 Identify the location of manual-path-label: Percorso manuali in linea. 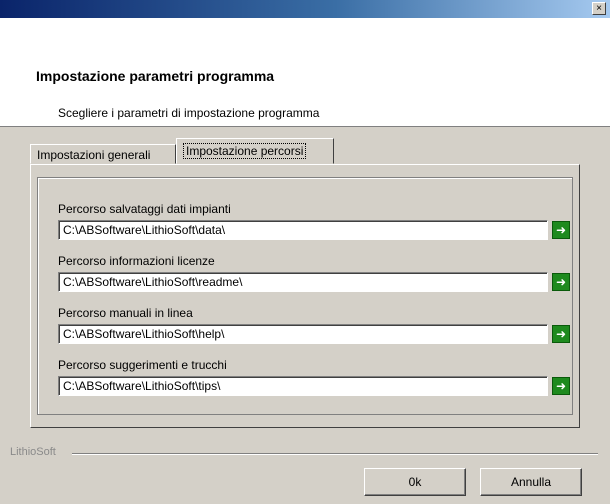
(125, 313).